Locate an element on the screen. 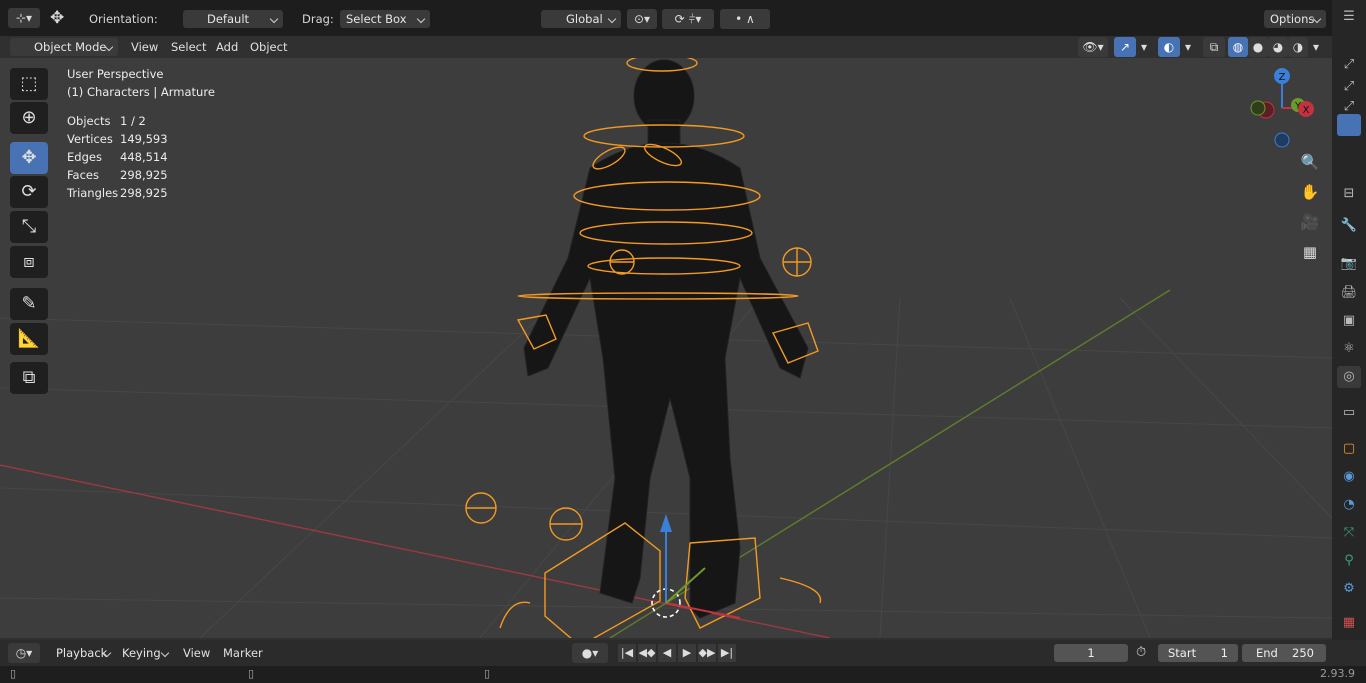  annotate-tool: ✎ is located at coordinates (29, 304).